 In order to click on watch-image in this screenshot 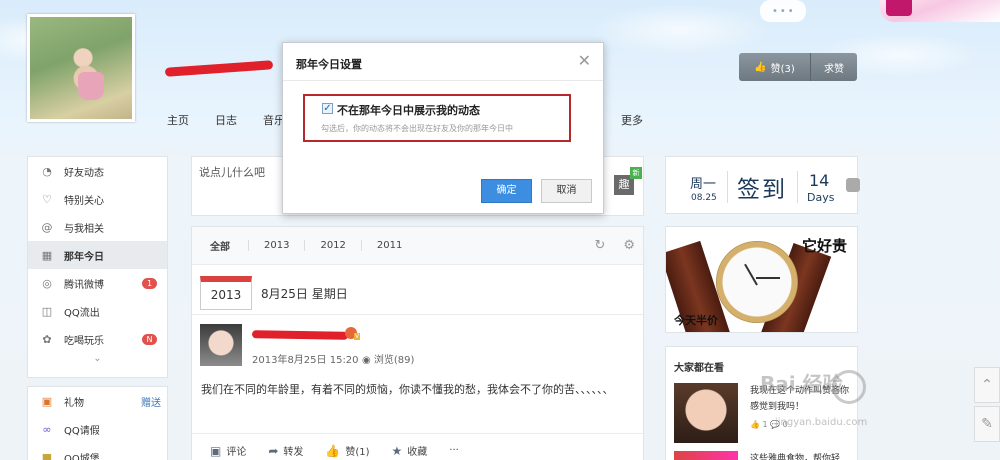, I will do `click(757, 282)`.